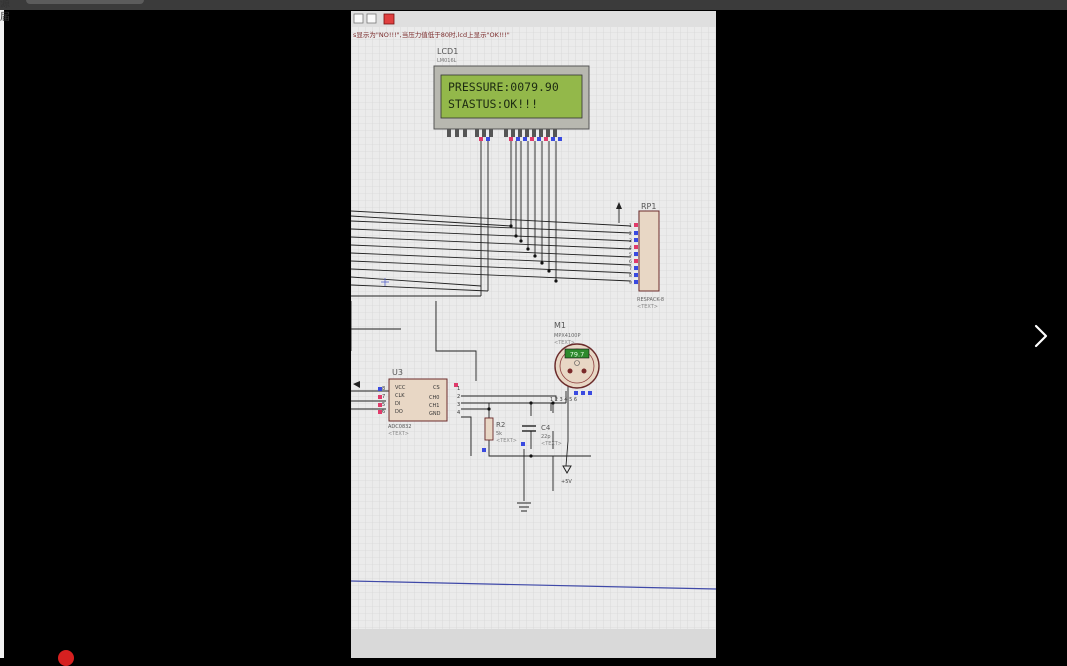  Describe the element at coordinates (648, 206) in the screenshot. I see `rp1-ref: RP1` at that location.